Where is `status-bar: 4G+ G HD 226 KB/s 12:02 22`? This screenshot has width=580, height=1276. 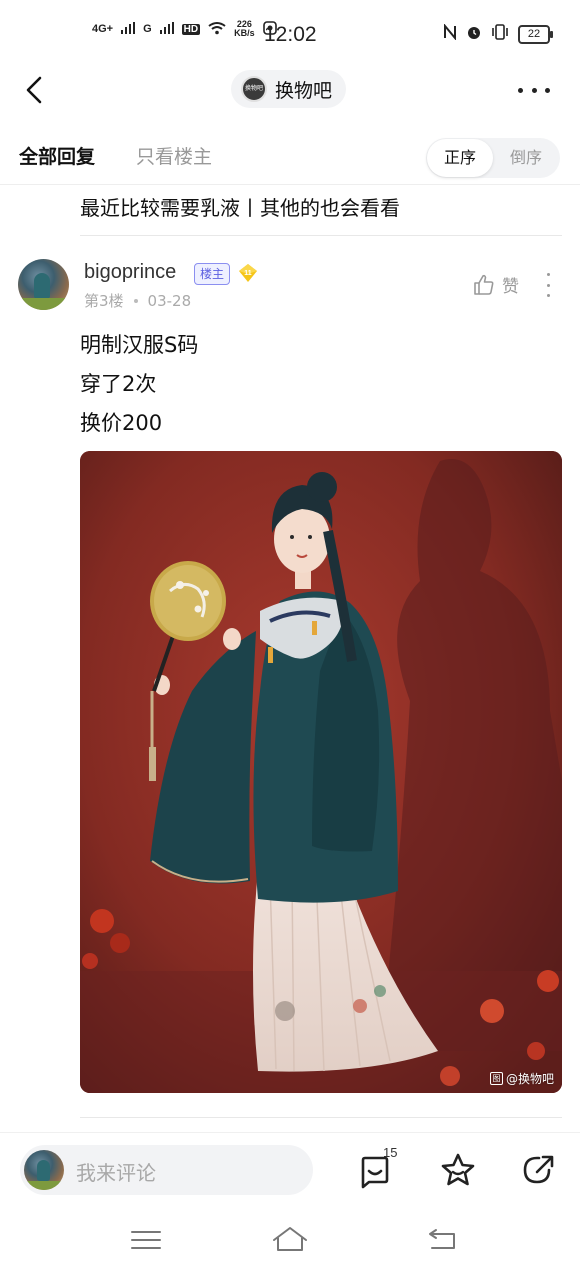
status-bar: 4G+ G HD 226 KB/s 12:02 22 is located at coordinates (290, 35).